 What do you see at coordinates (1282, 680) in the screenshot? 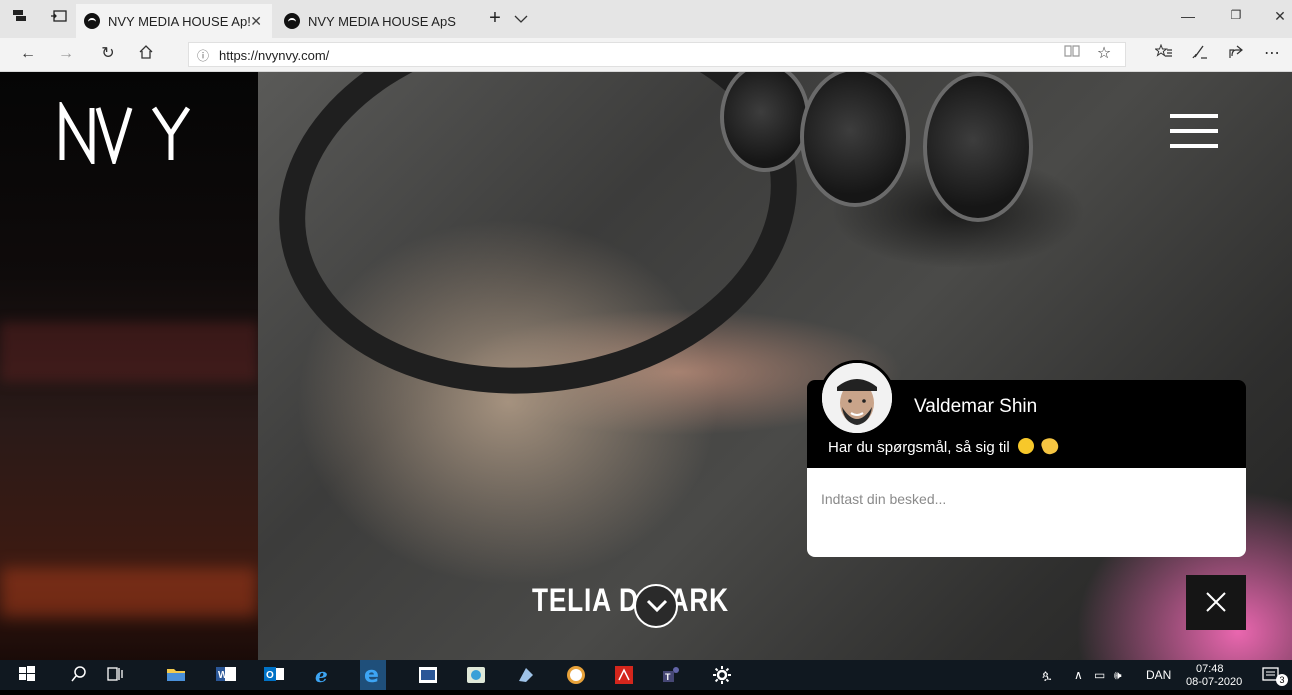
I see `notification-count-badge: 3` at bounding box center [1282, 680].